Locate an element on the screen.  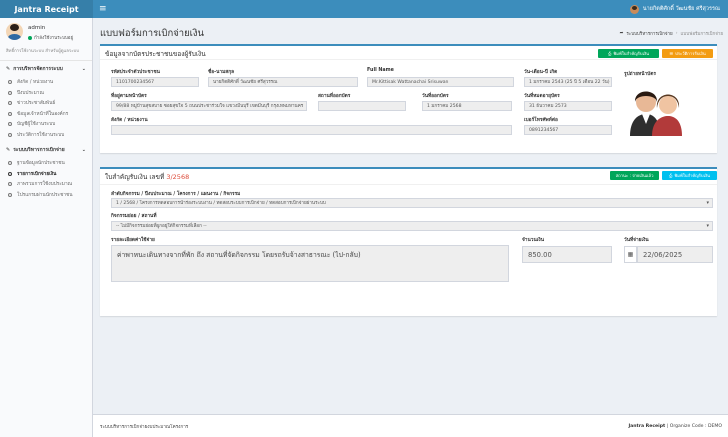
sidebar-note: สิทธิ์การใช้งานระบบ สำหรับผู้ดูแลระบบ is located at coordinates (46, 53).